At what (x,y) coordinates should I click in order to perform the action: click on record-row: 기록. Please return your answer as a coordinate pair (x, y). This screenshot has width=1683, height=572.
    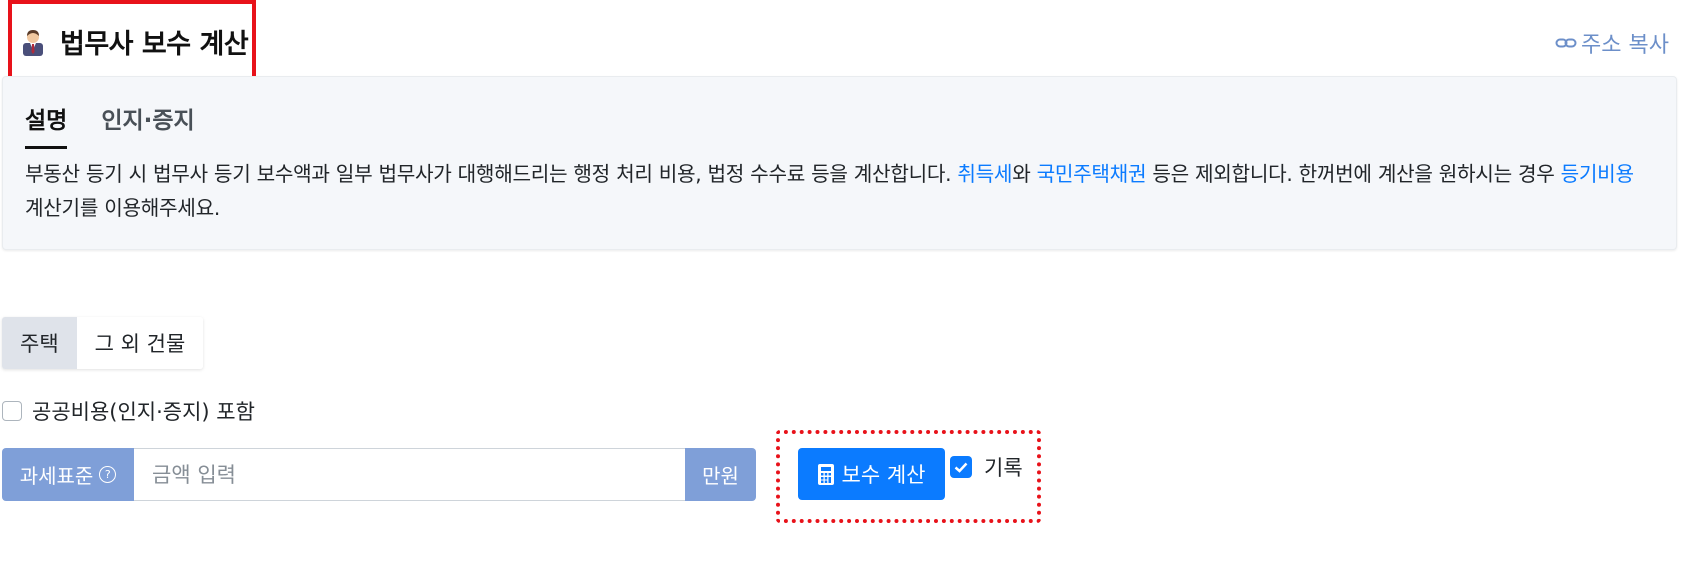
    Looking at the image, I should click on (986, 467).